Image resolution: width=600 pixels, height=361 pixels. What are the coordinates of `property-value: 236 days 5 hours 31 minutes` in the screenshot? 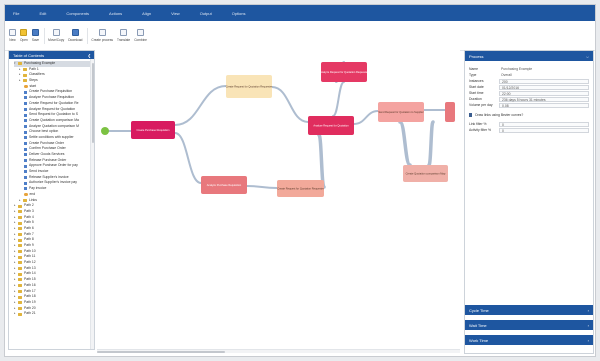 It's located at (544, 99).